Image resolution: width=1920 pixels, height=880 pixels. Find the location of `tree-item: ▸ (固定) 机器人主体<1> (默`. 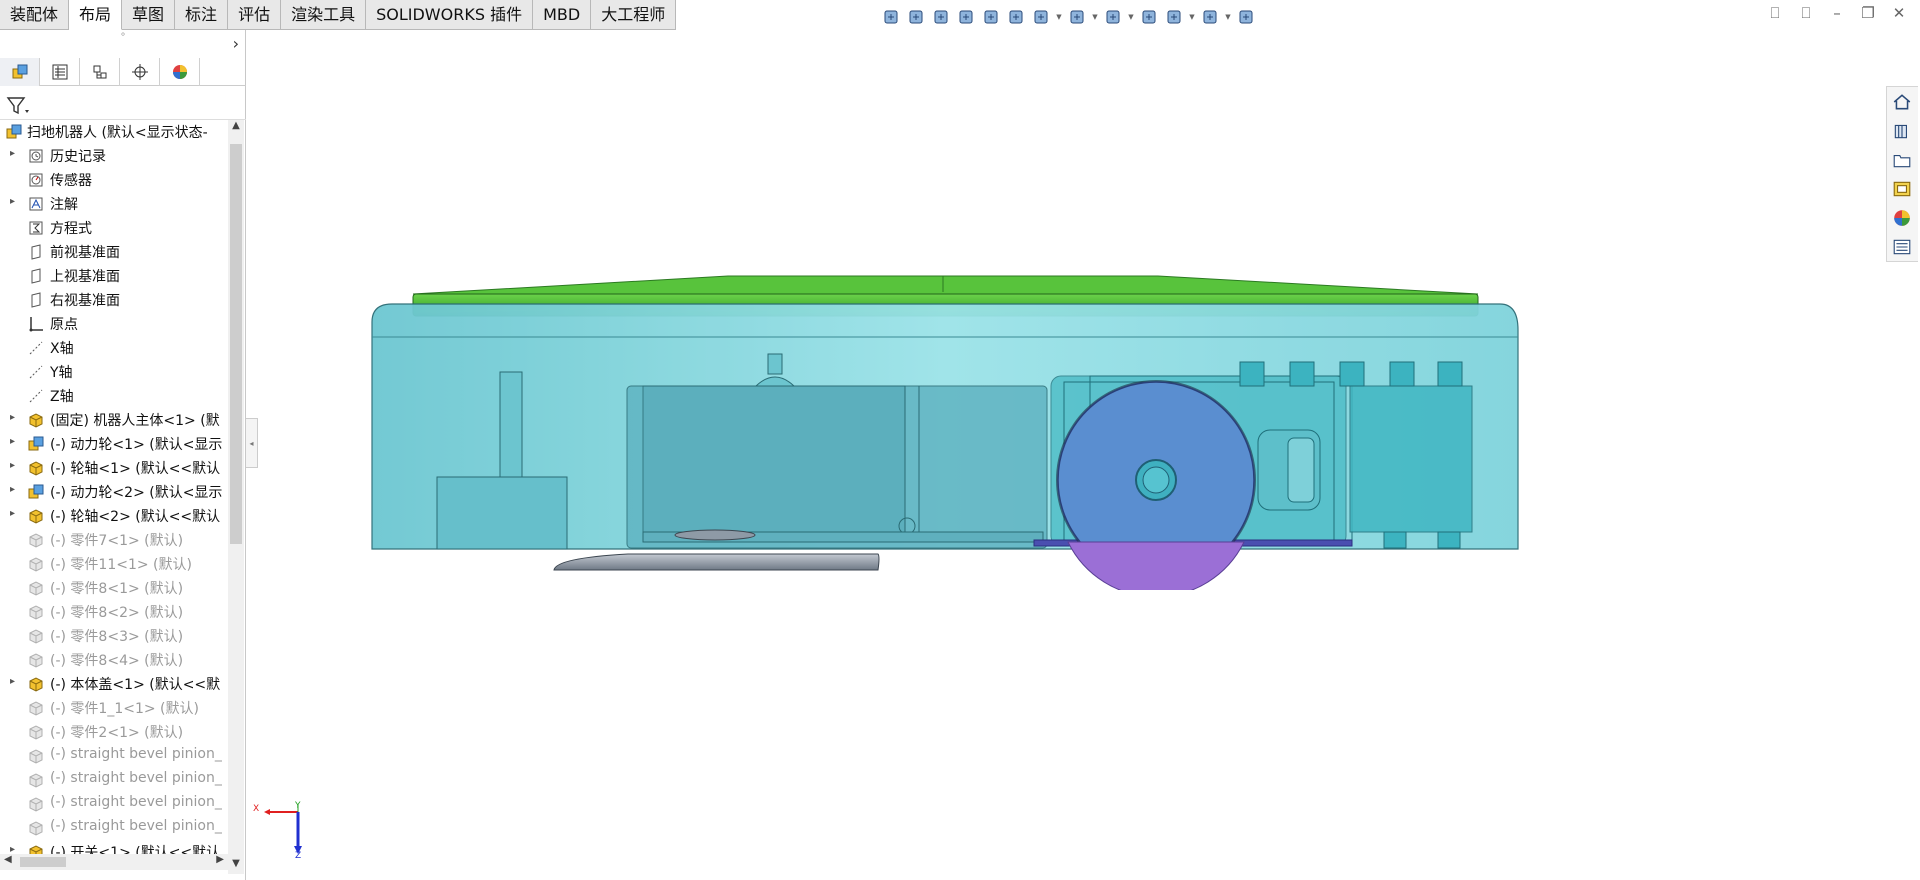

tree-item: ▸ (固定) 机器人主体<1> (默 is located at coordinates (114, 420).